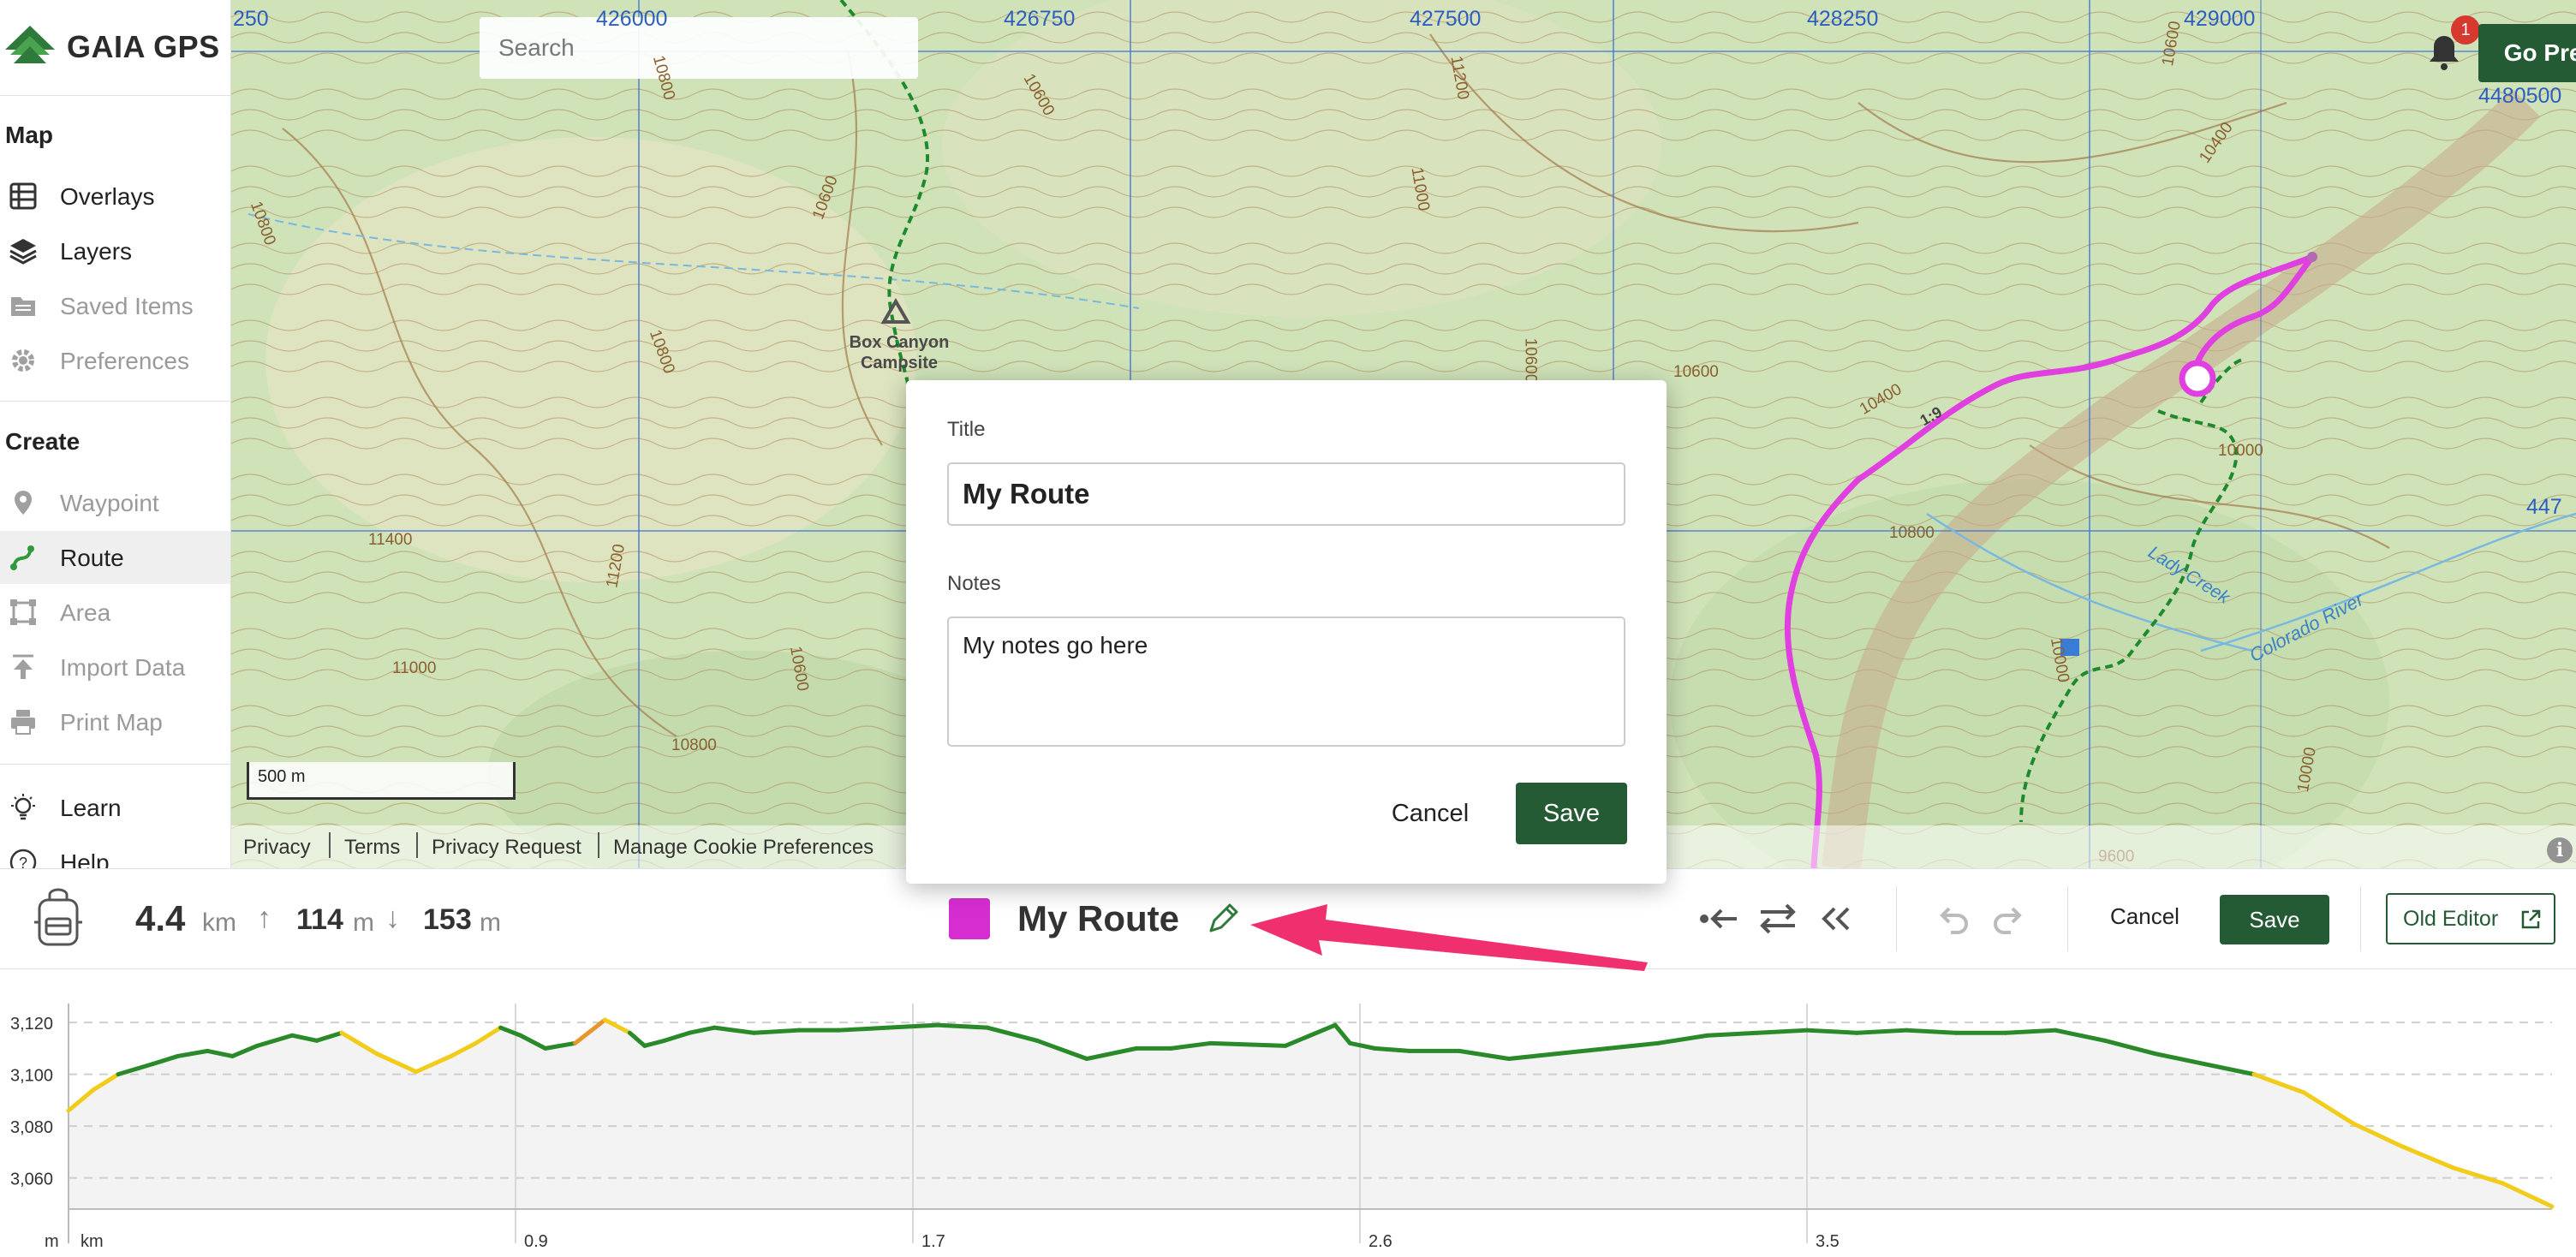  I want to click on sidebar-item-saved-items: Saved Items, so click(115, 306).